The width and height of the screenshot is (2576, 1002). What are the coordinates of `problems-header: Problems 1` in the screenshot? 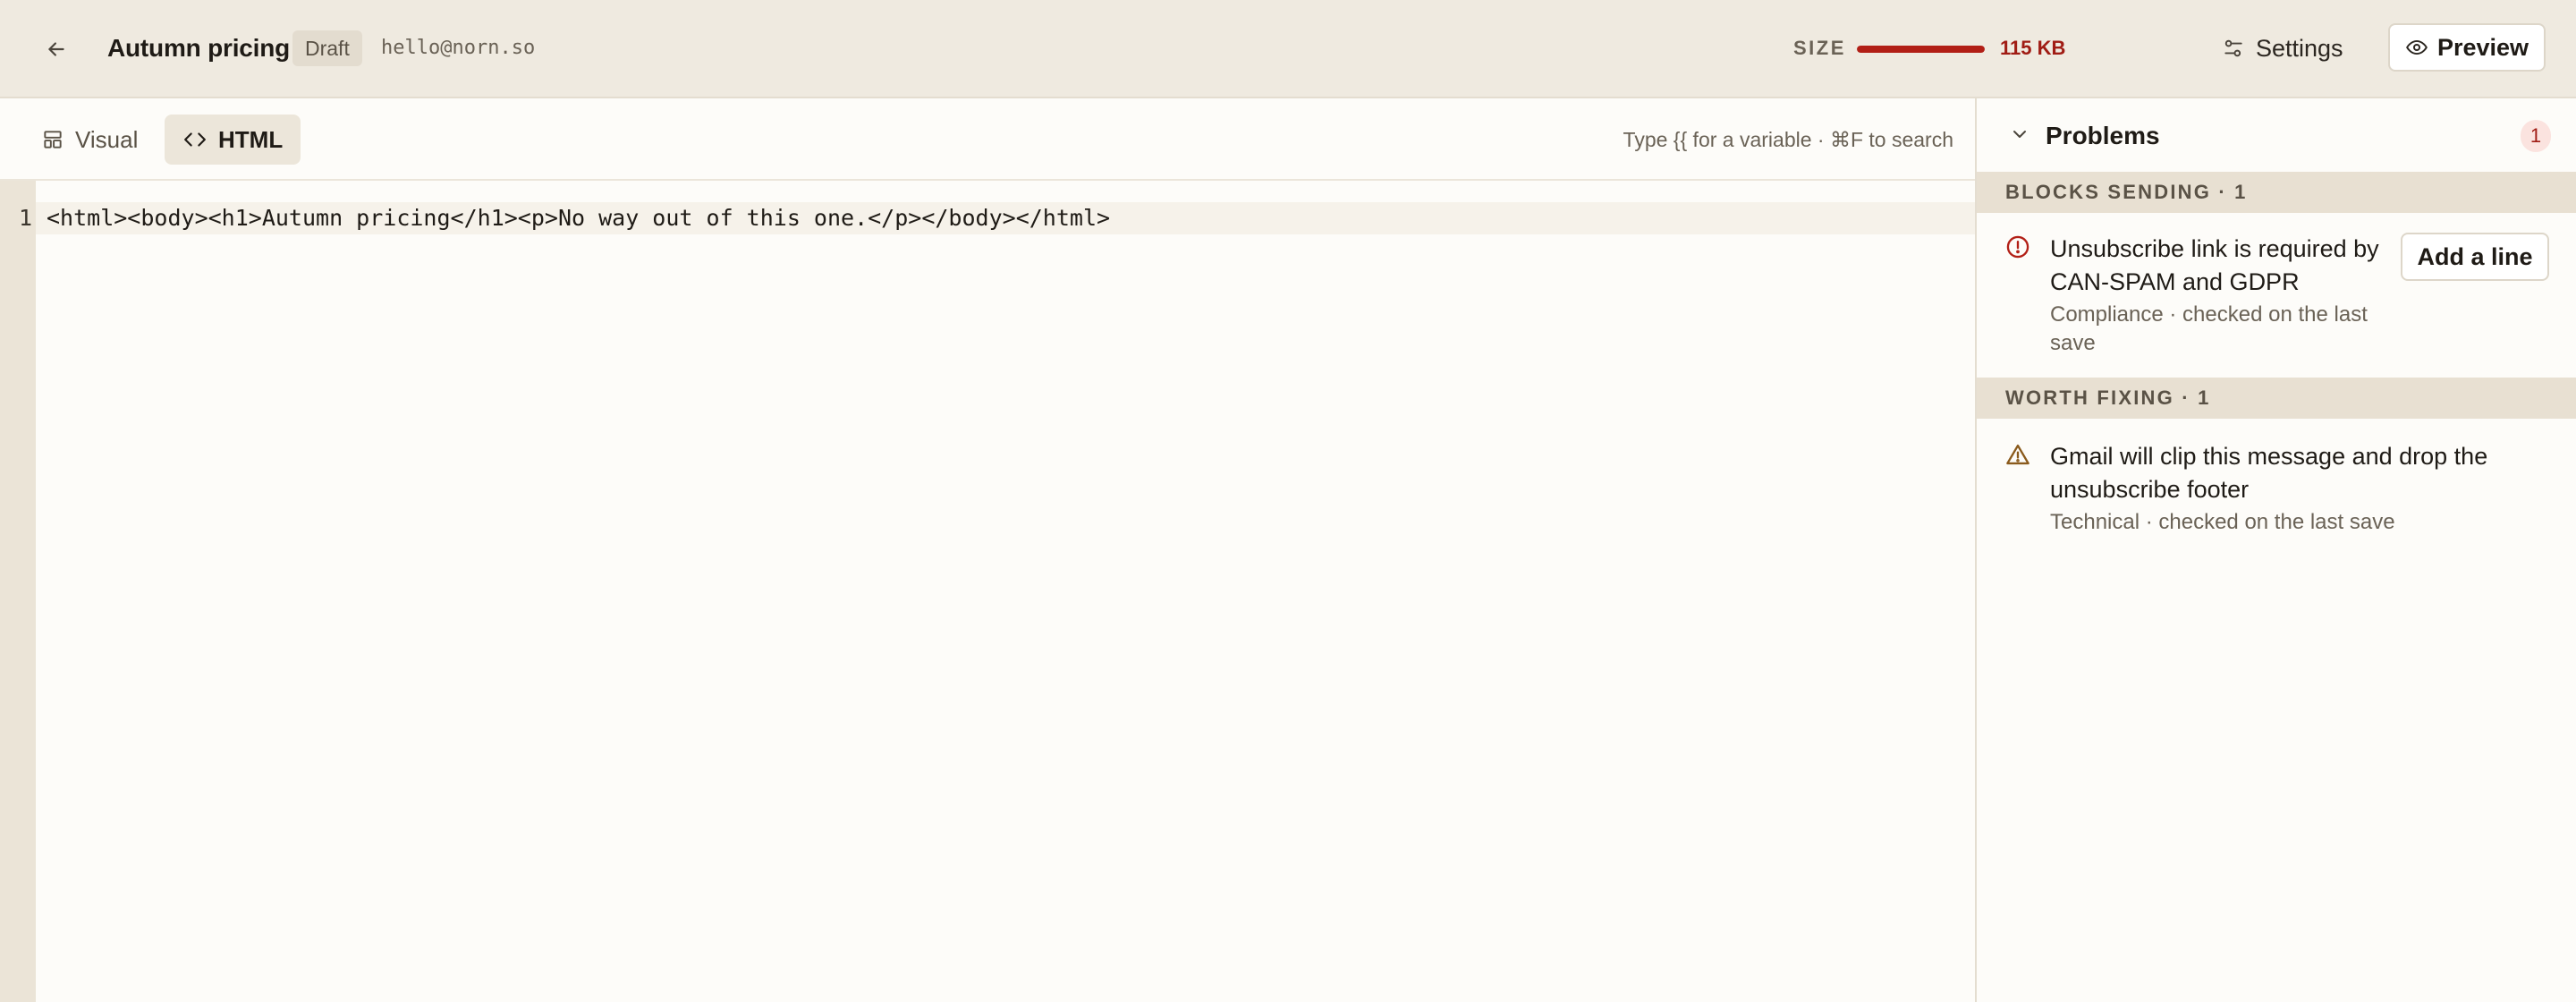 It's located at (2276, 135).